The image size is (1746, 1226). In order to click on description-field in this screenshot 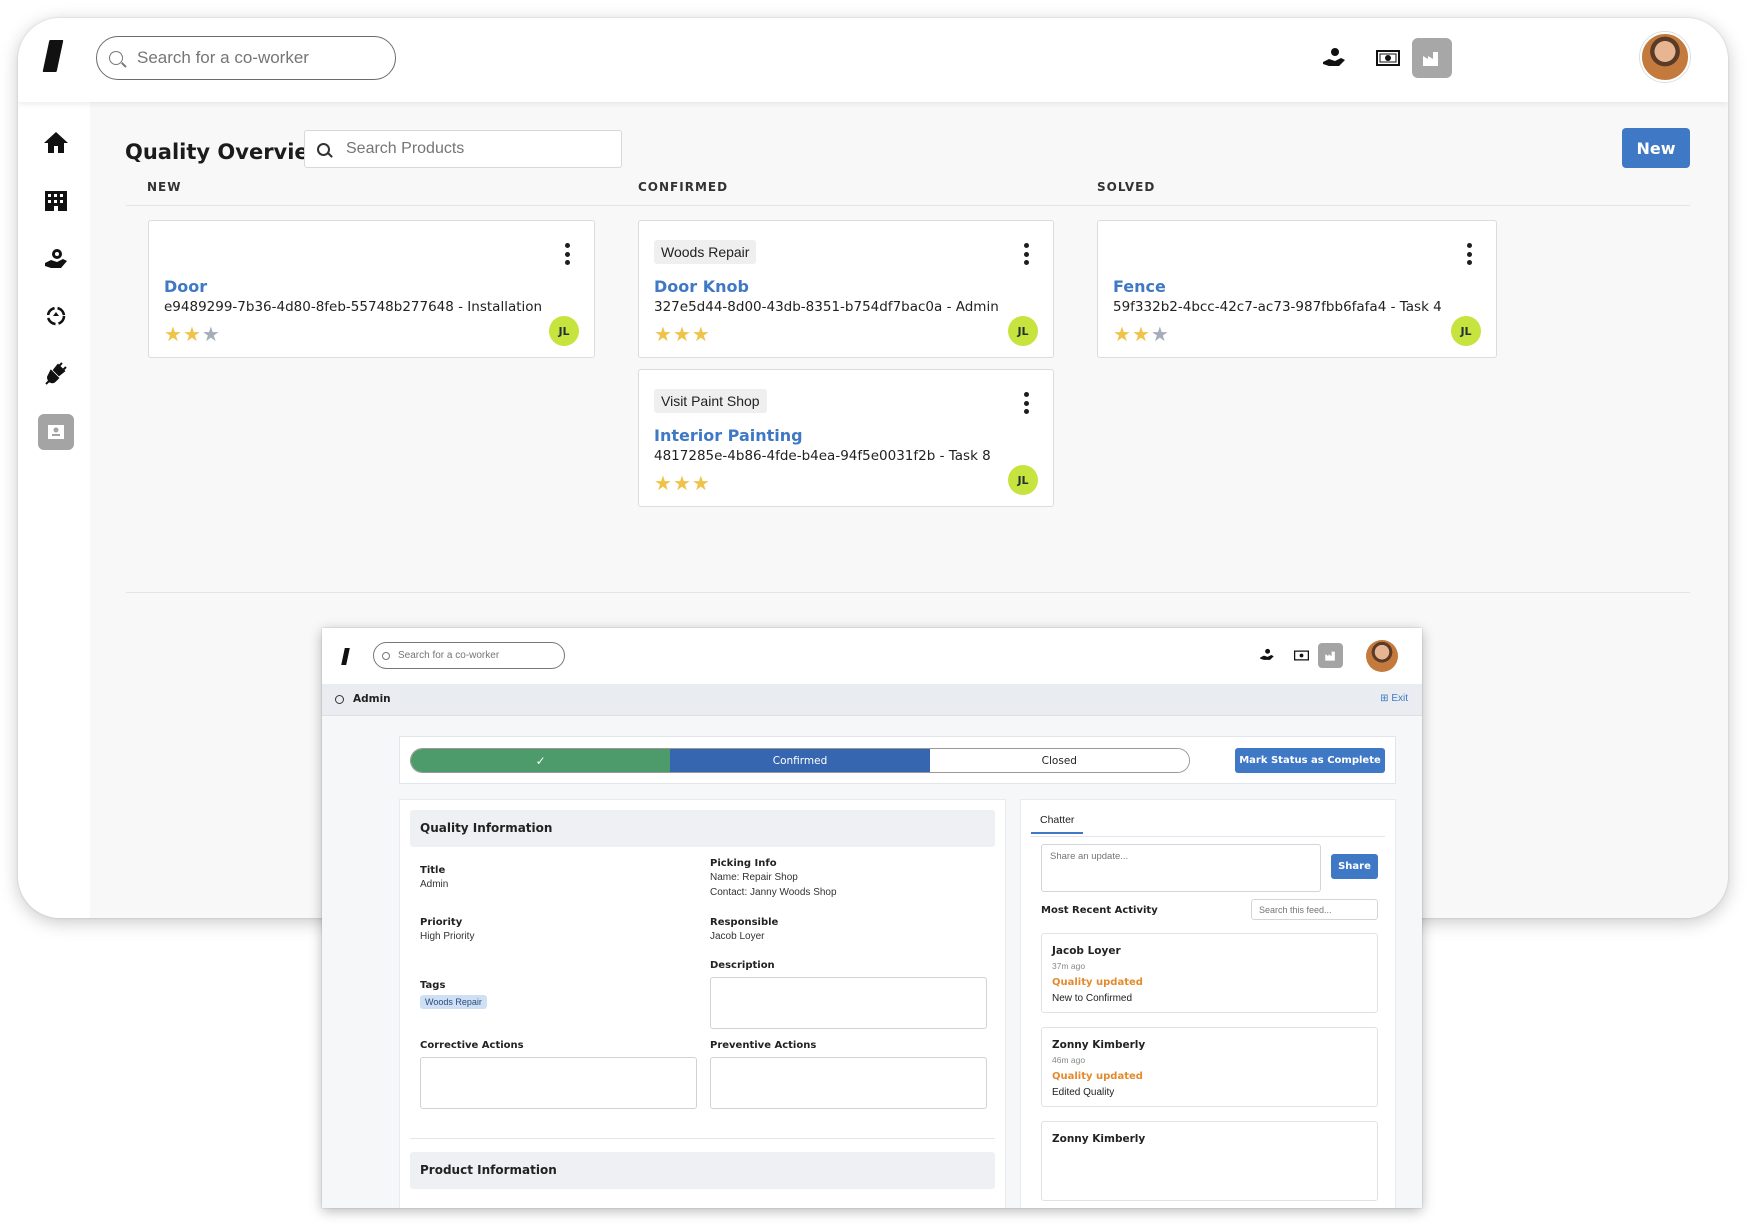, I will do `click(848, 1003)`.